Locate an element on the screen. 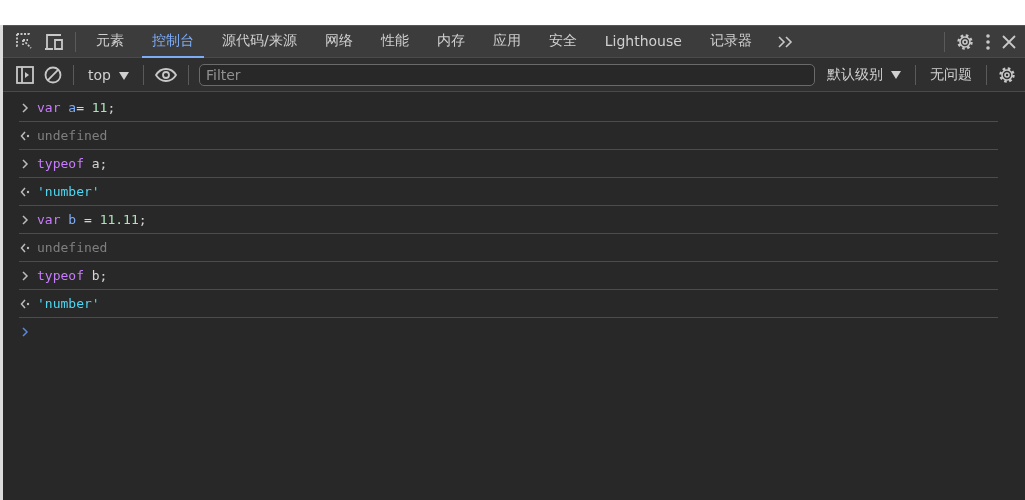 This screenshot has height=500, width=1025. more-tabs-icon is located at coordinates (784, 41).